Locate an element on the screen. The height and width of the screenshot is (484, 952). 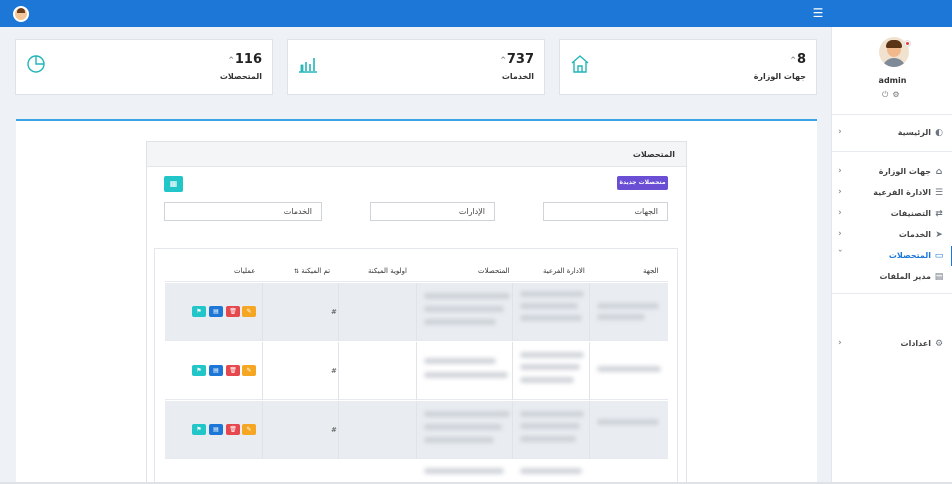
new-collection-button: متحصلات جديدة is located at coordinates (642, 183).